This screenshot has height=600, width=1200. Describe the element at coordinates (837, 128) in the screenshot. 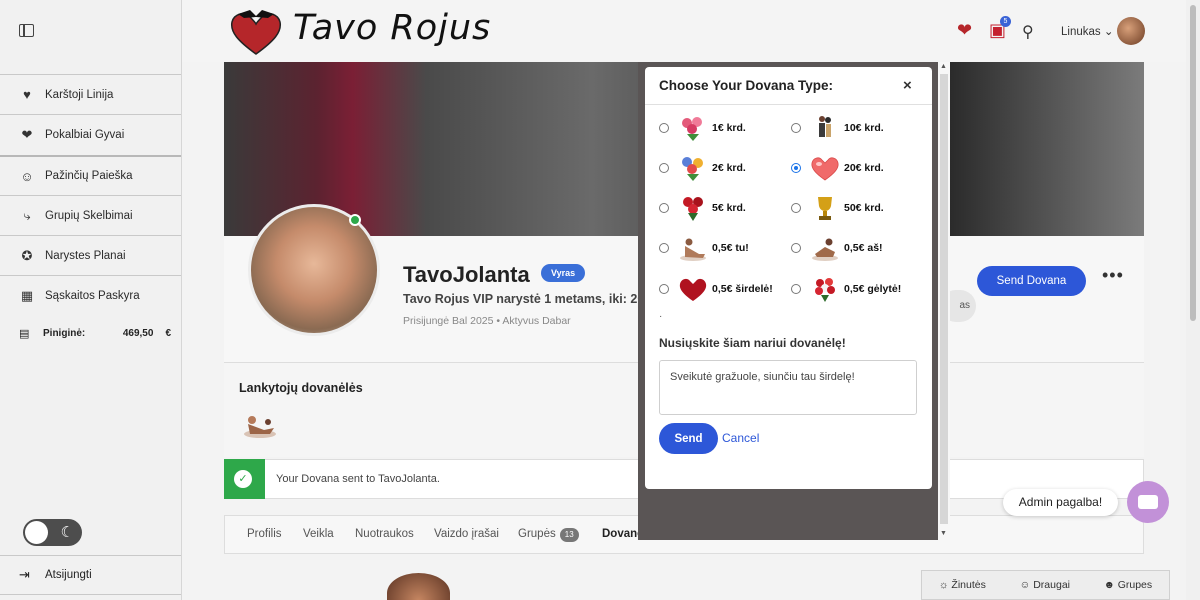

I see `dovana-option: 10€ krd.` at that location.